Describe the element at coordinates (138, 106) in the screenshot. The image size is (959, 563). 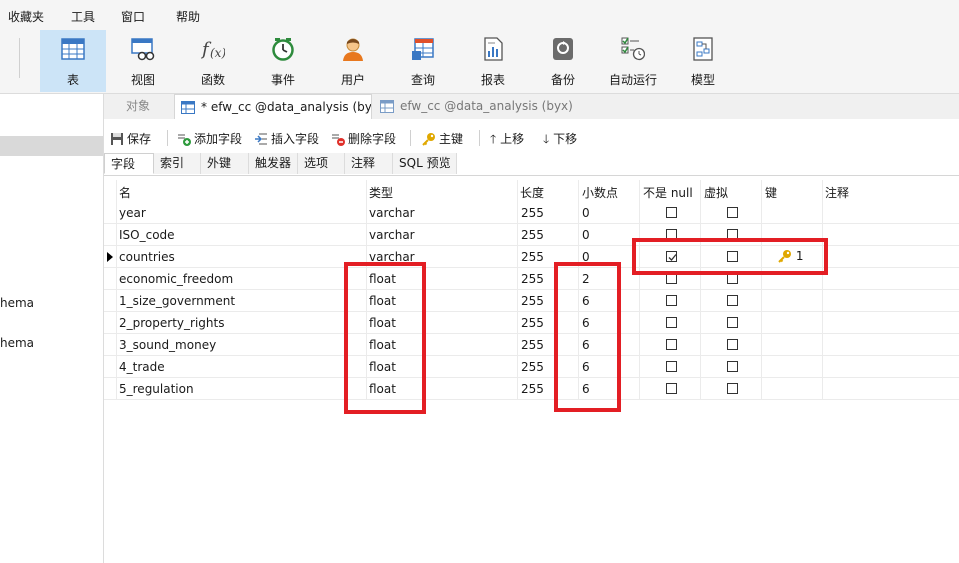
I see `tab-objects: 对象` at that location.